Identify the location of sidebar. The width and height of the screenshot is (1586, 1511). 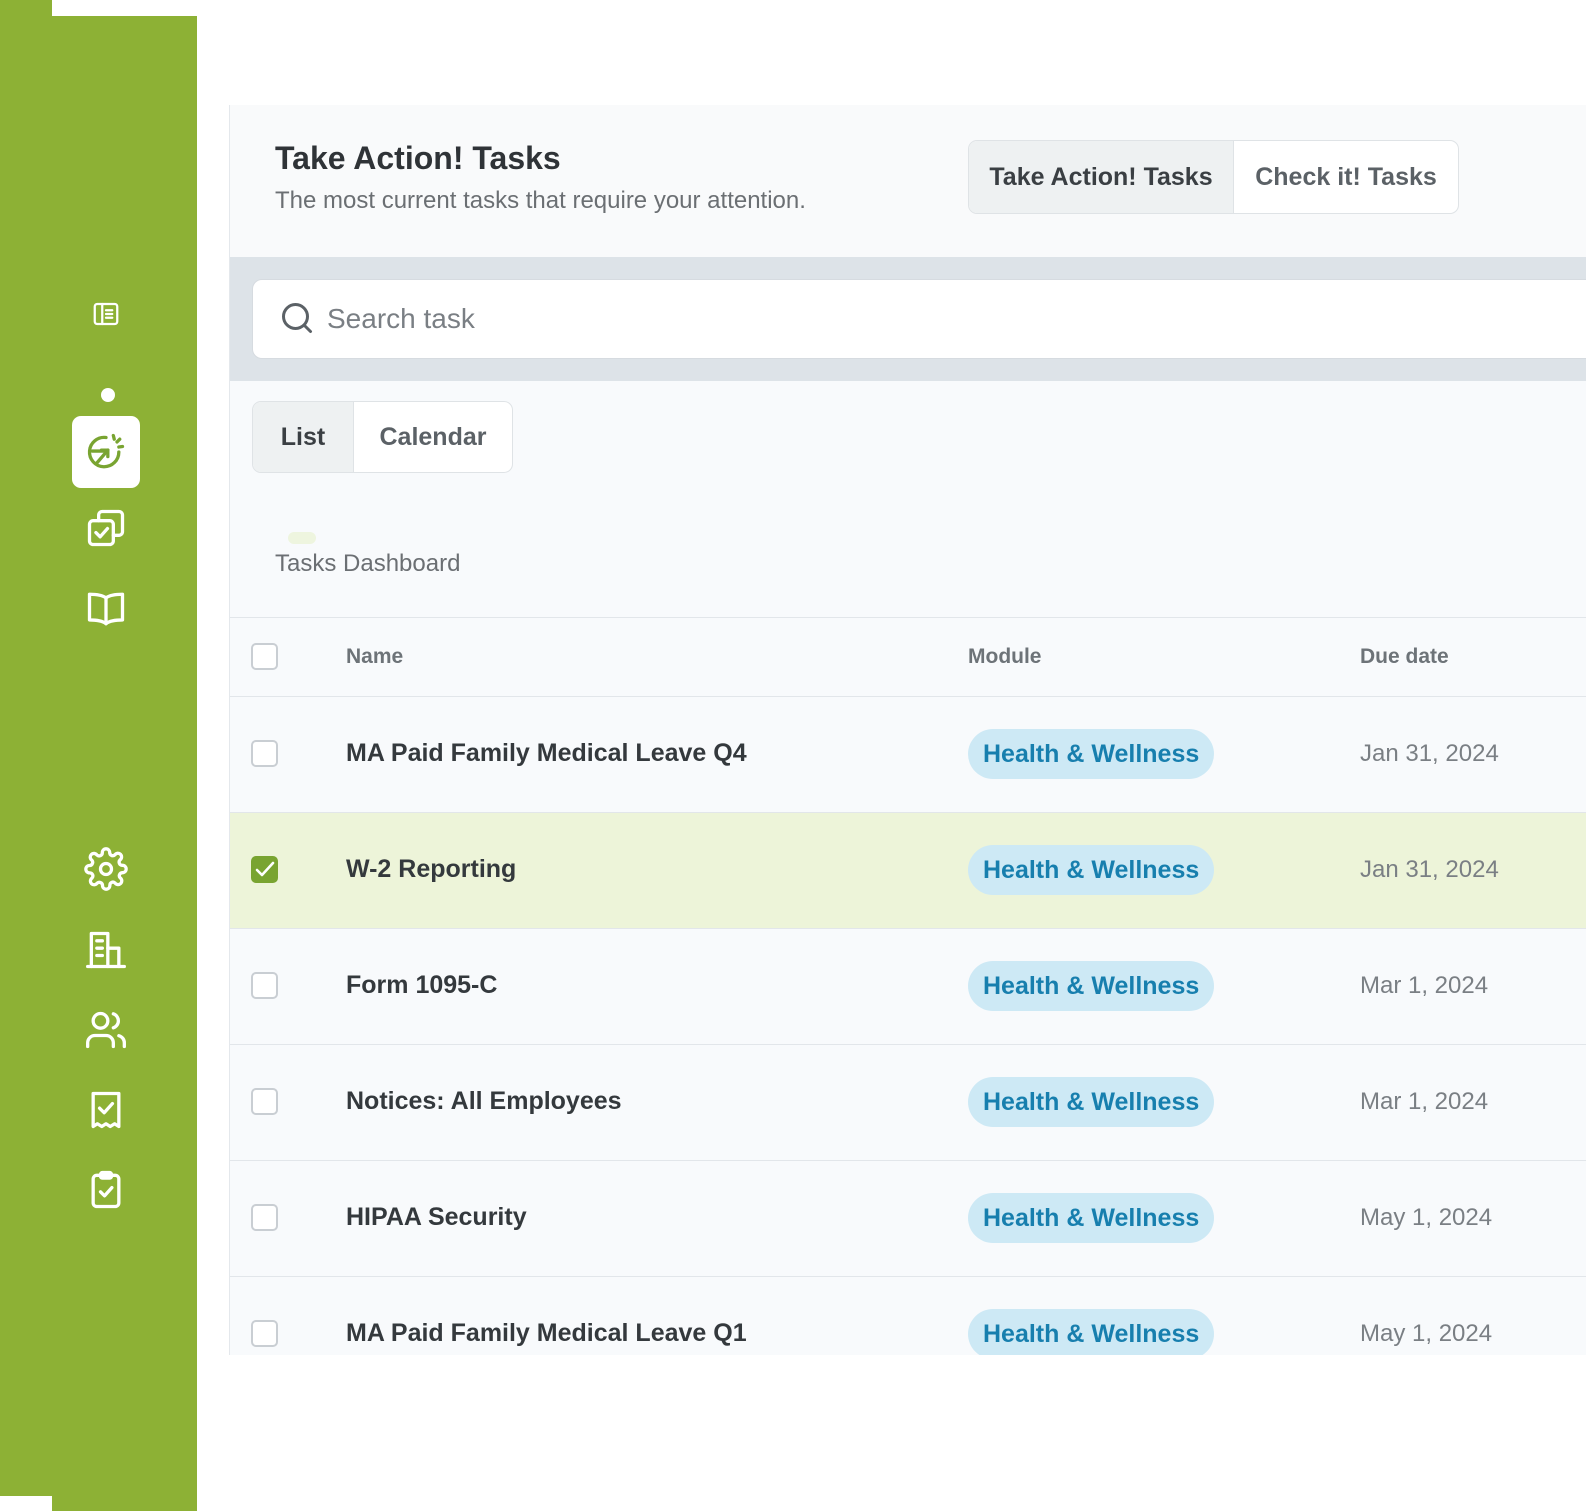
(98, 755).